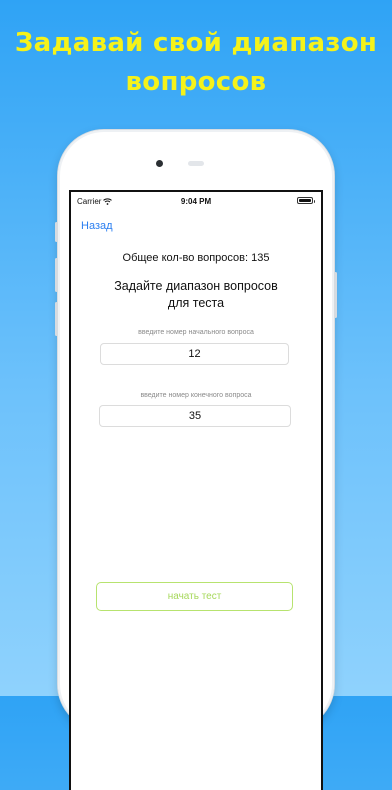  I want to click on start-question-input, so click(194, 354).